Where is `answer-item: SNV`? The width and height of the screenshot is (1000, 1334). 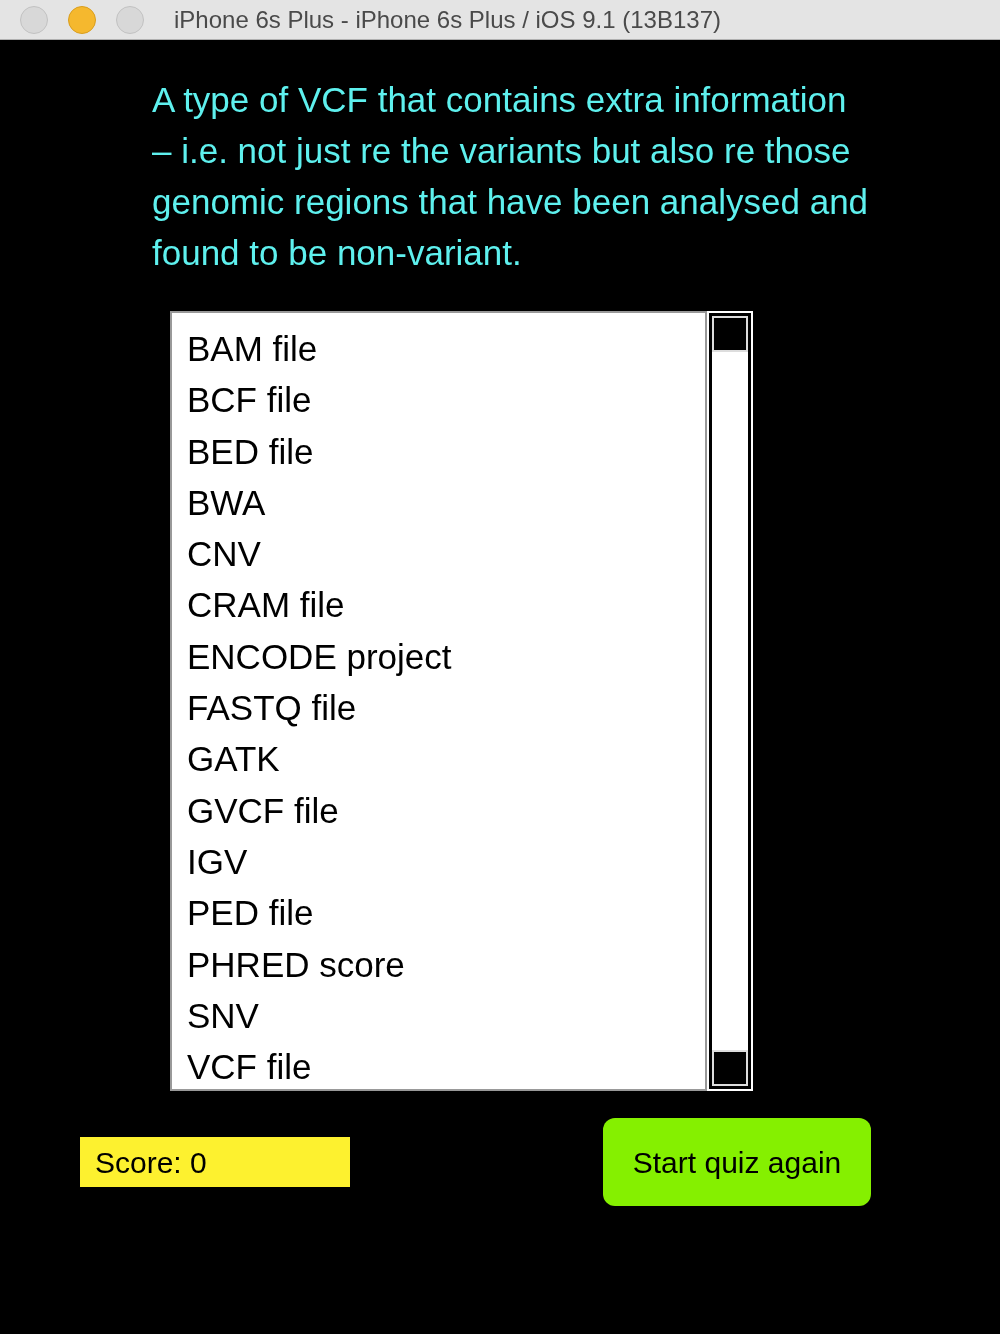 answer-item: SNV is located at coordinates (446, 1015).